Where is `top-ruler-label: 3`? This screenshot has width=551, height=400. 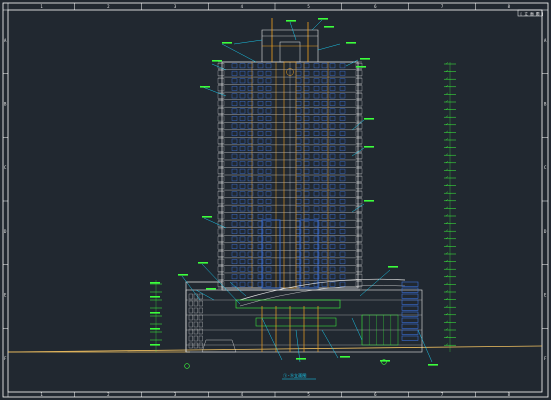 top-ruler-label: 3 is located at coordinates (175, 6).